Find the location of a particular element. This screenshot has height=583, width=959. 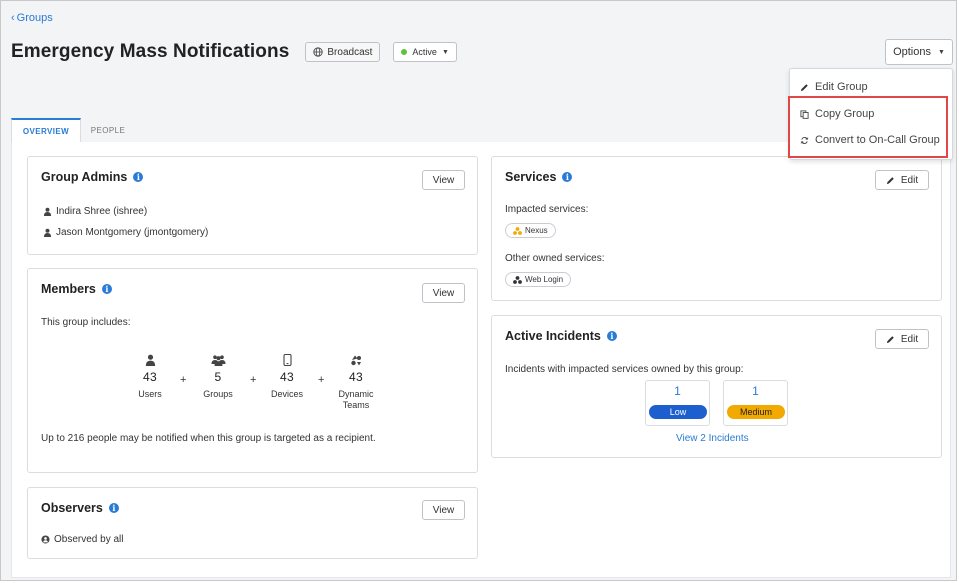

card-title: Group Admins i is located at coordinates (92, 177).